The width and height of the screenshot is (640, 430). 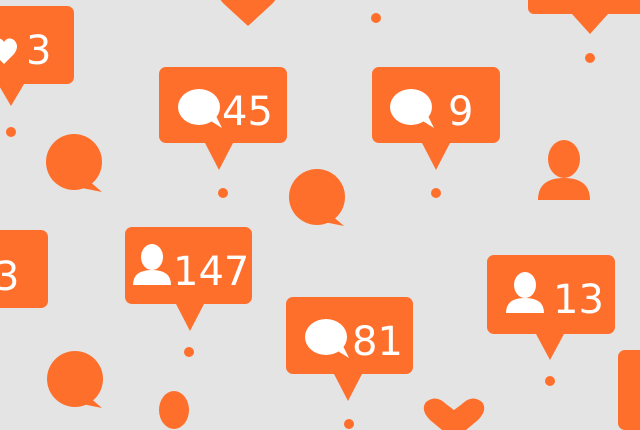 What do you see at coordinates (551, 307) in the screenshot?
I see `followers-notification: 13` at bounding box center [551, 307].